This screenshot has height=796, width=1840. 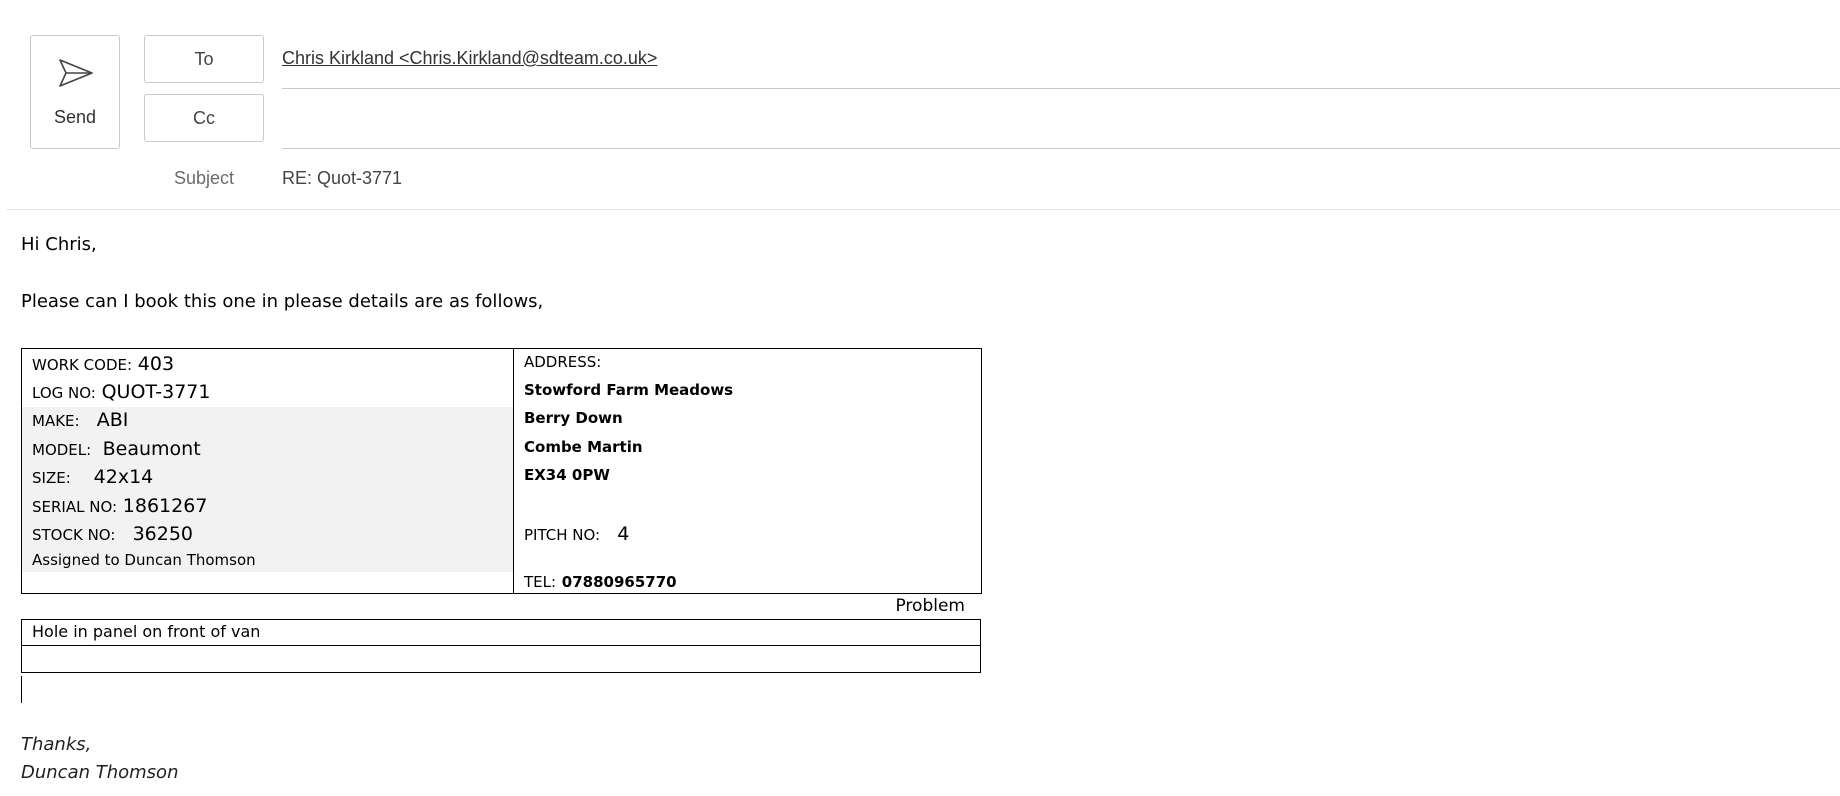 I want to click on serial-row: SERIAL NO: 1861267, so click(x=119, y=506).